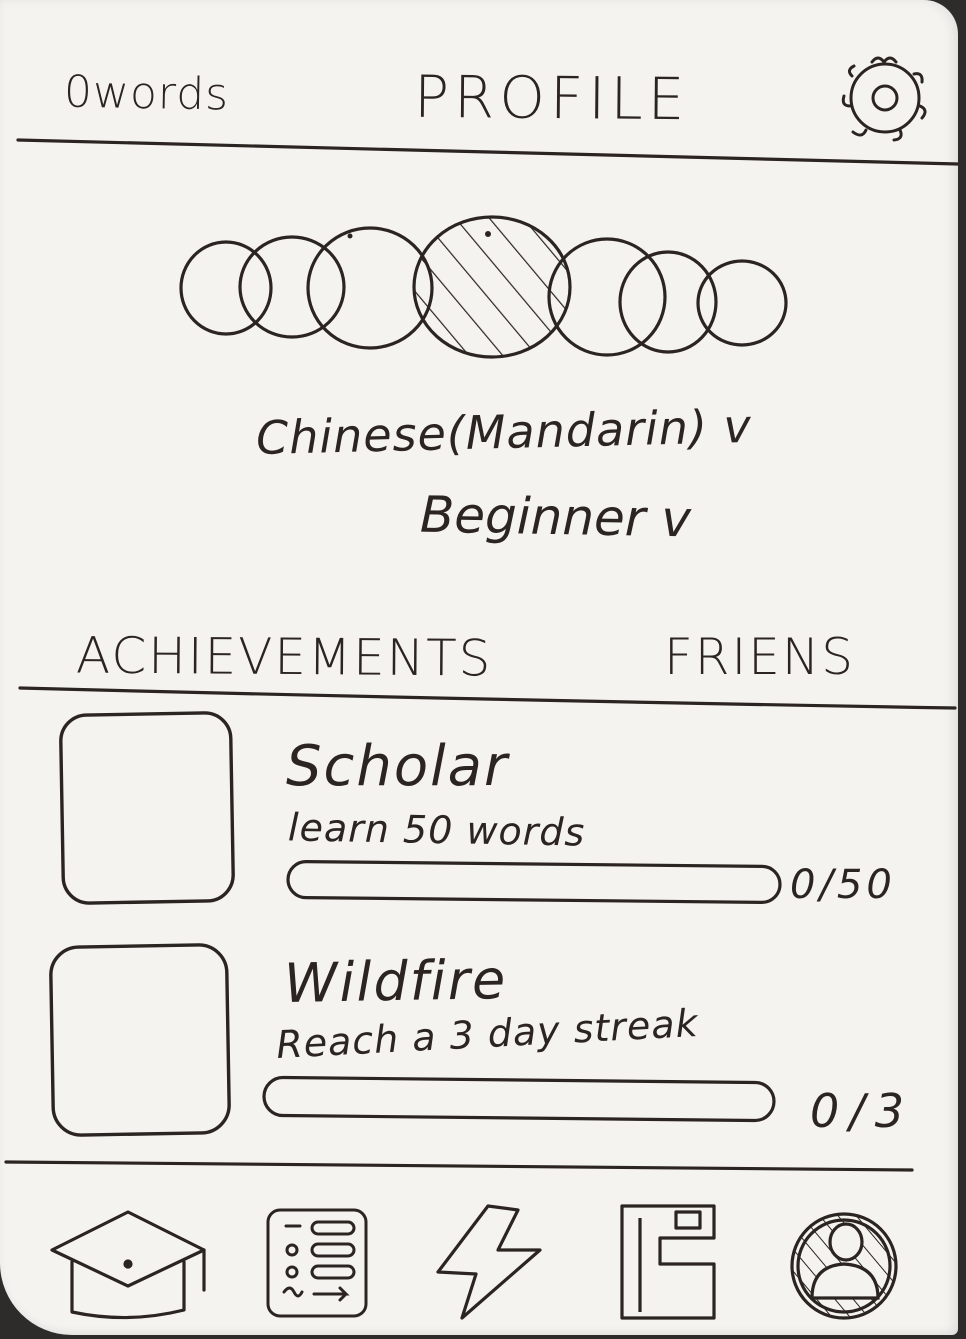 The width and height of the screenshot is (966, 1339). What do you see at coordinates (397, 766) in the screenshot?
I see `achievement-title: Scholar` at bounding box center [397, 766].